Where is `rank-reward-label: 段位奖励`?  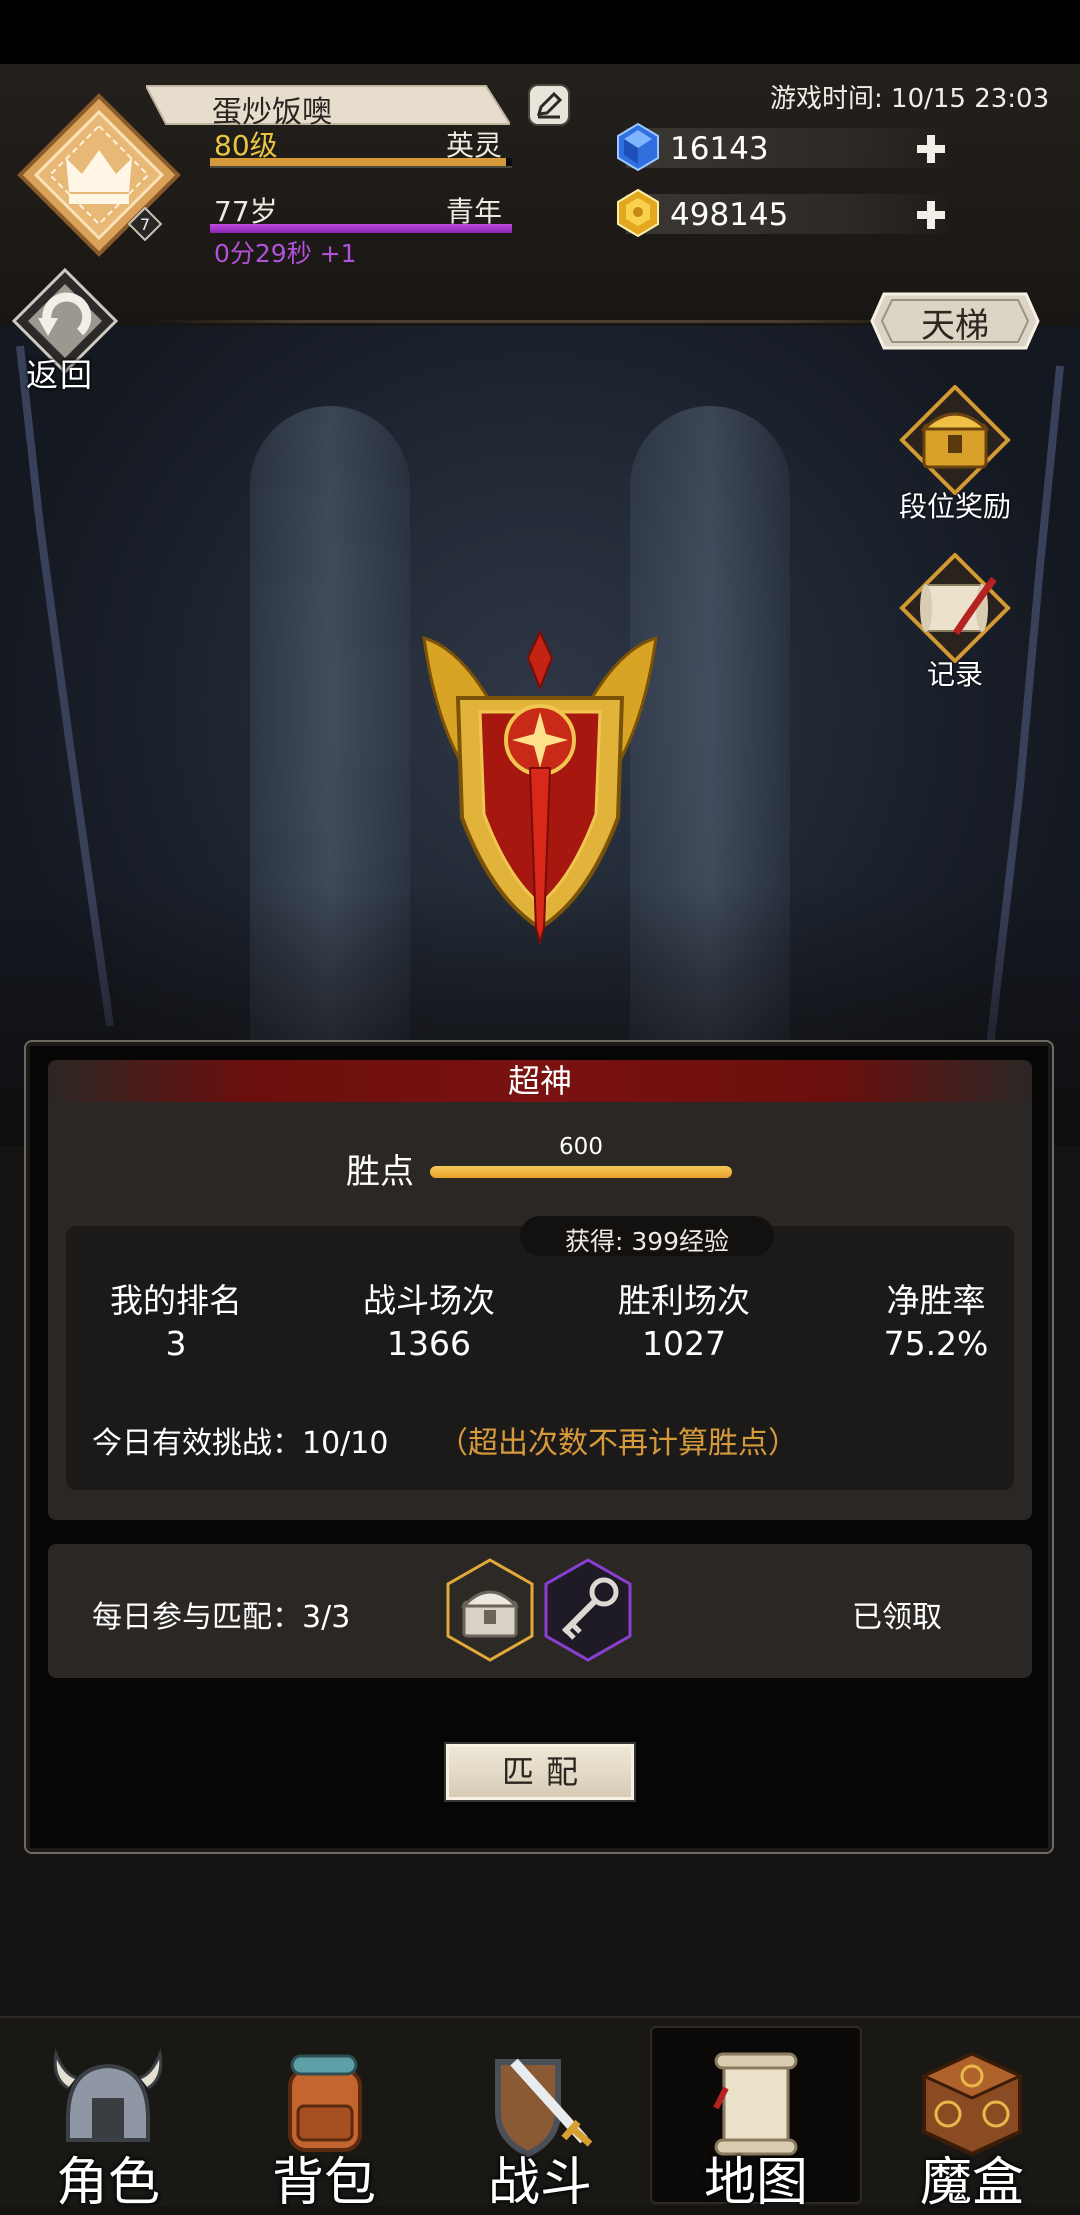 rank-reward-label: 段位奖励 is located at coordinates (954, 506).